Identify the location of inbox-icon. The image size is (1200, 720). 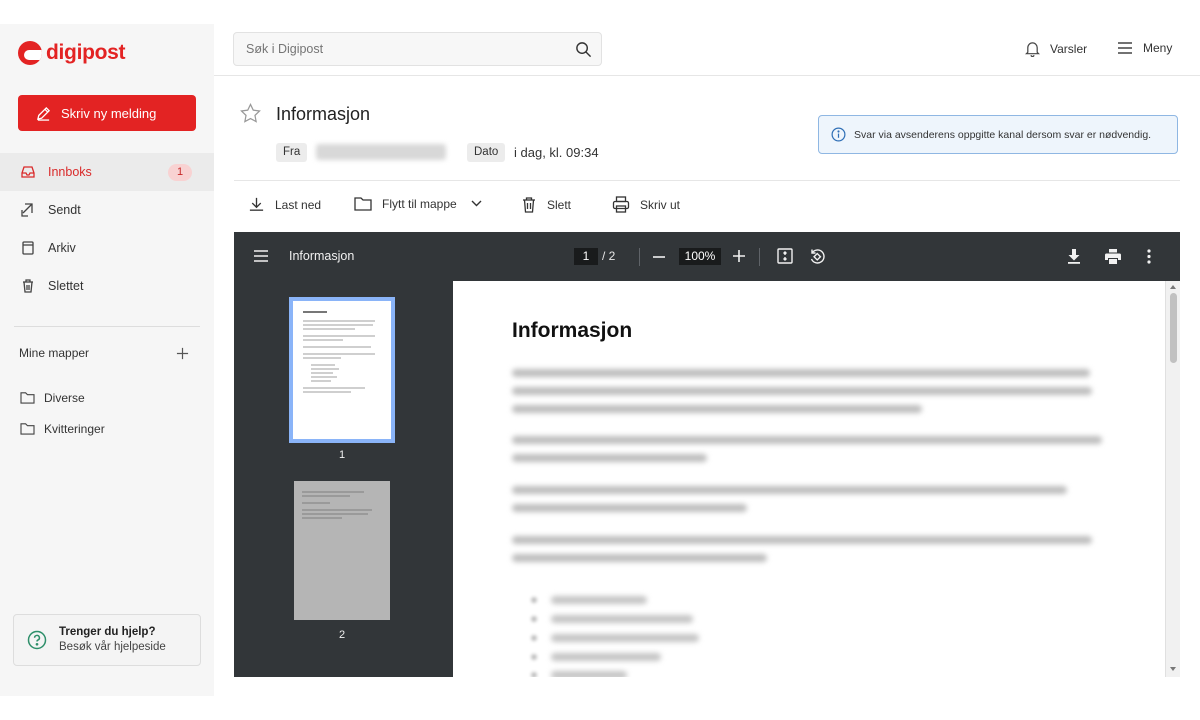
(28, 172).